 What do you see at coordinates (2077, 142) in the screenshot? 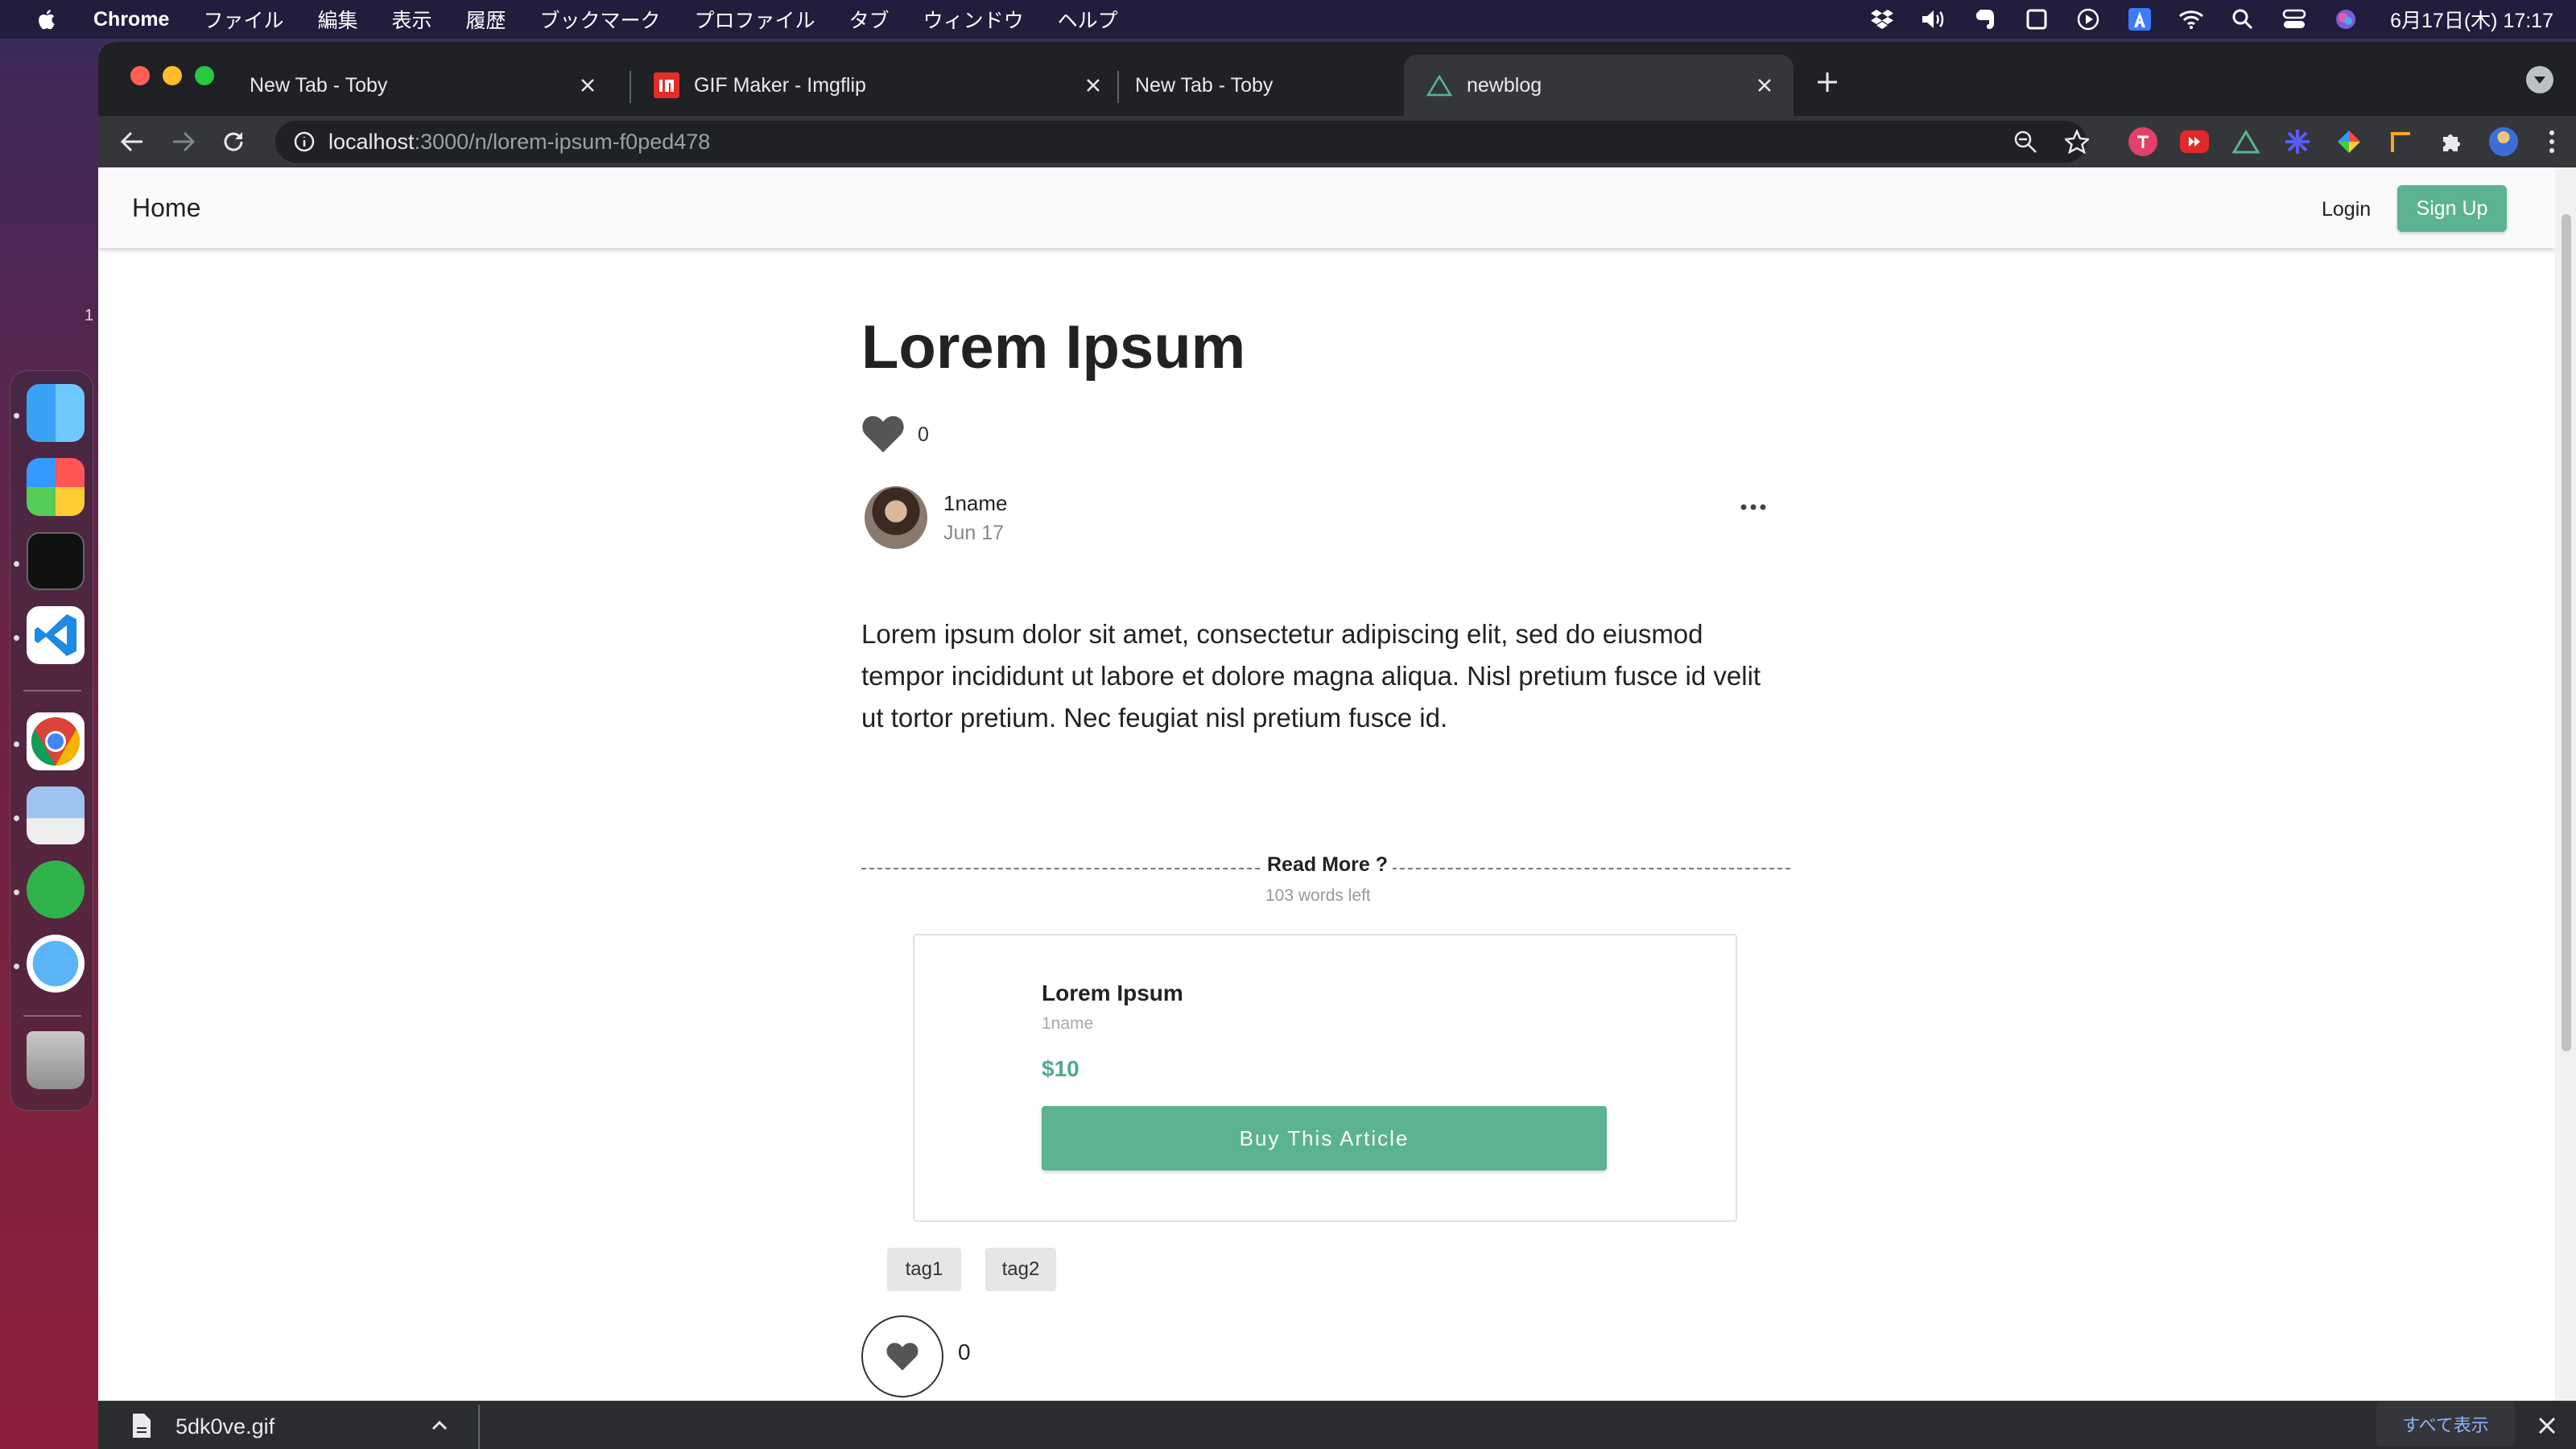
I see `bookmark-star-icon` at bounding box center [2077, 142].